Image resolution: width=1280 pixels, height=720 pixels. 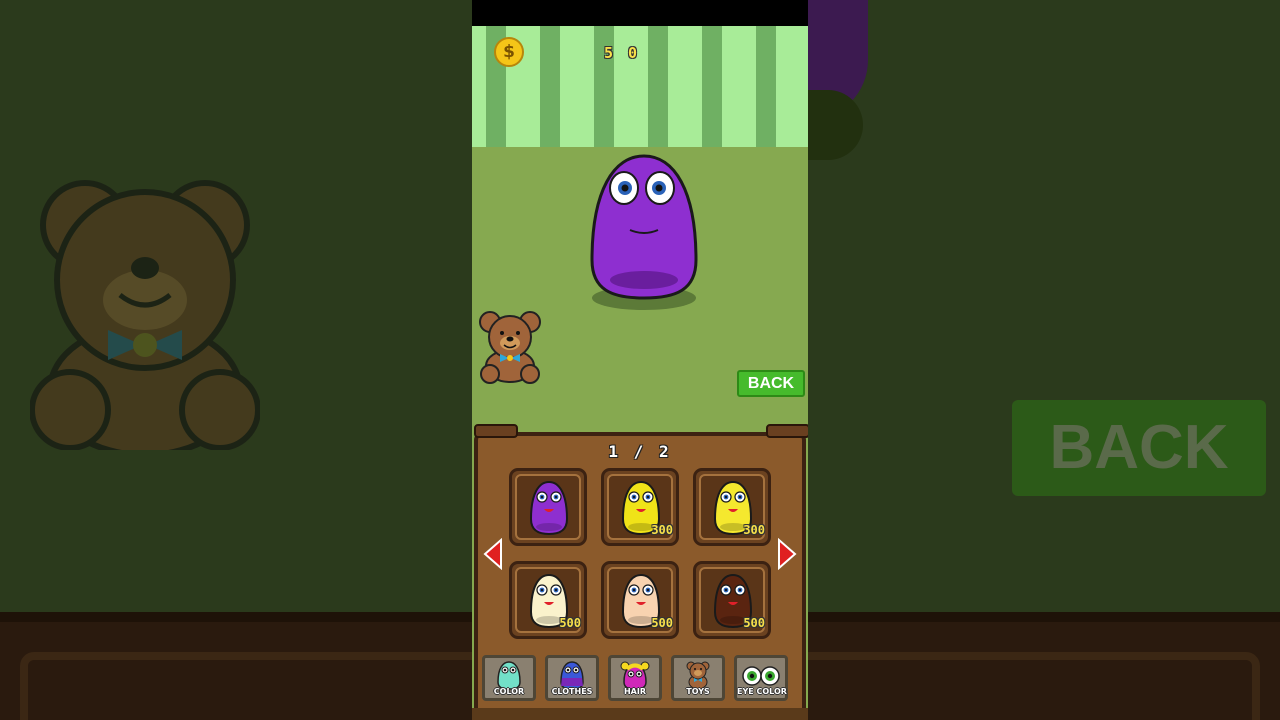 I want to click on tab-eye-color: EYE COLOR, so click(x=761, y=678).